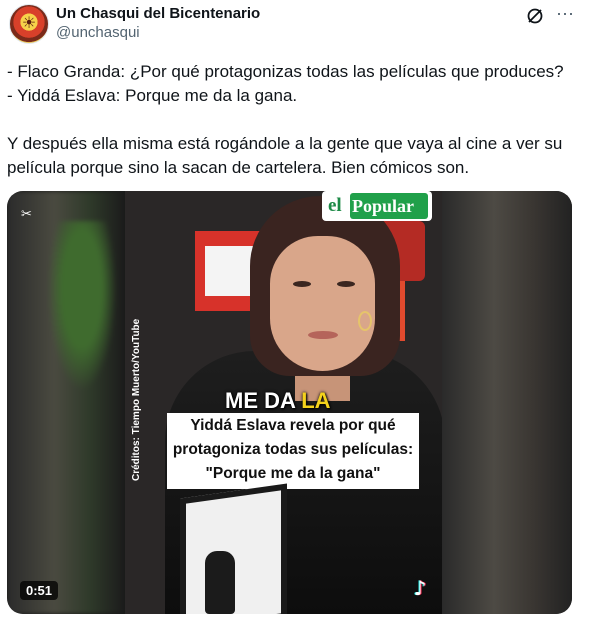 This screenshot has height=628, width=597. I want to click on video-blur-right, so click(507, 402).